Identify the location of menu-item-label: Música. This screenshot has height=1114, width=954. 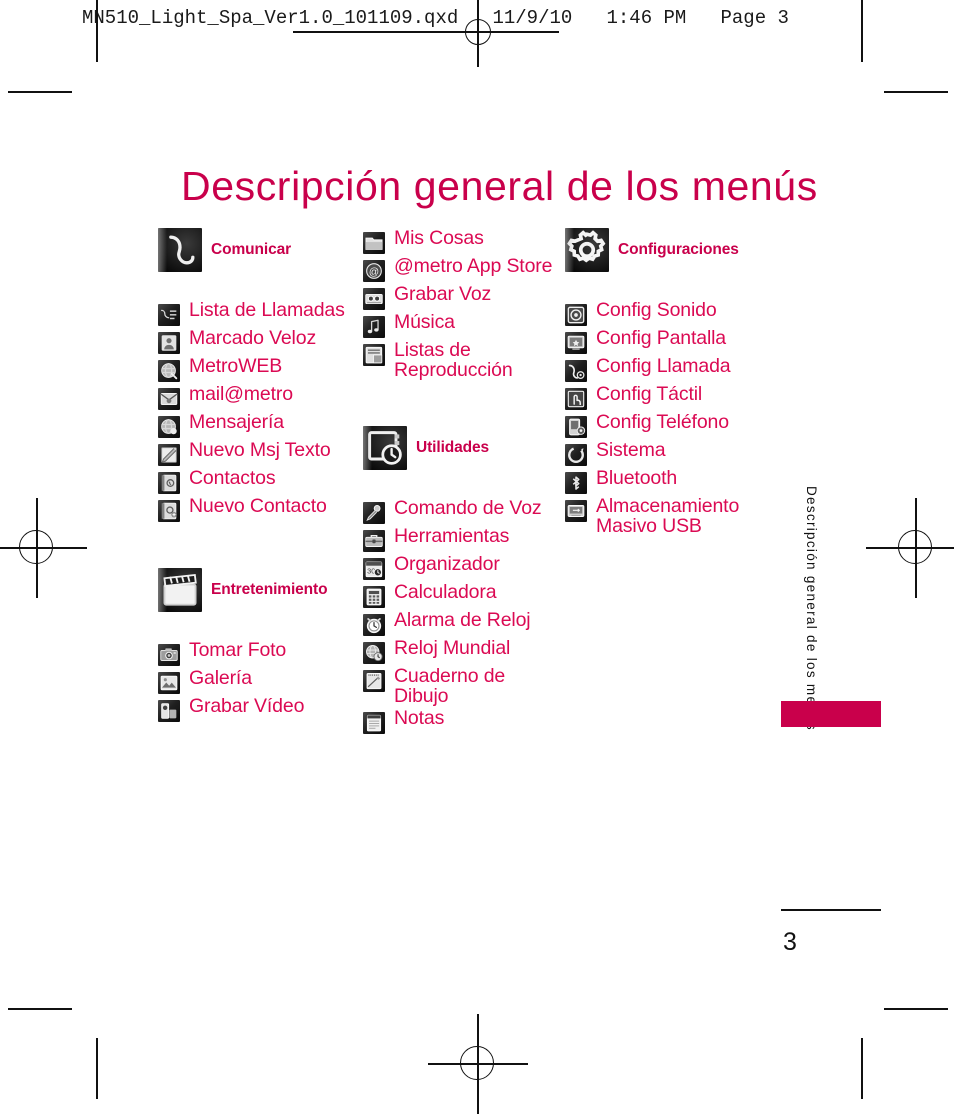
(424, 322).